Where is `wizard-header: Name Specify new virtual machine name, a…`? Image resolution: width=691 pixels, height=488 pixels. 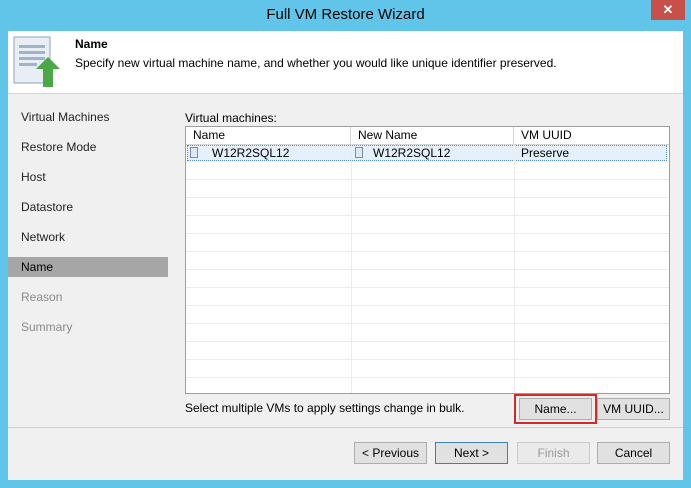 wizard-header: Name Specify new virtual machine name, a… is located at coordinates (345, 62).